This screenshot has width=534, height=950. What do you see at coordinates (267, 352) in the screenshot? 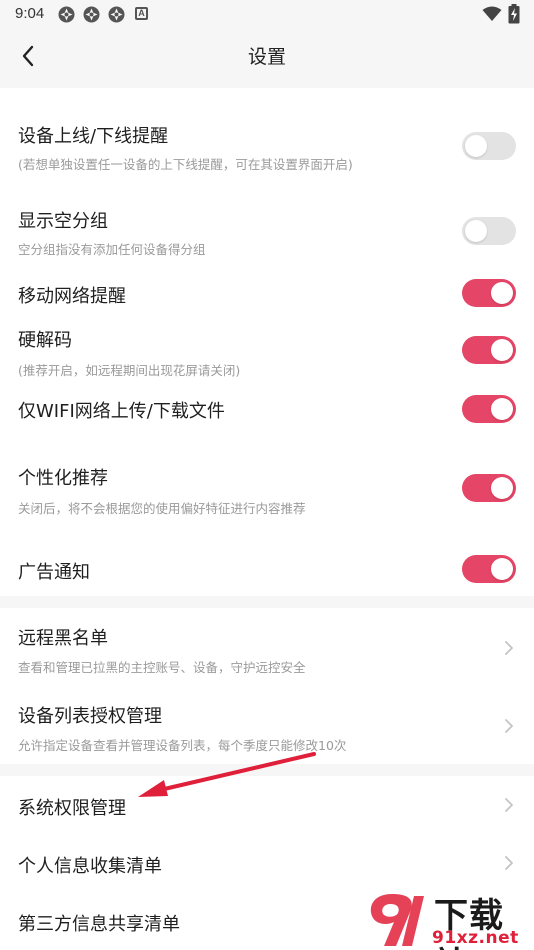
I see `setting-hardware-decoding: 硬解码 (推荐开启，如远程期间出现花屏请关闭)` at bounding box center [267, 352].